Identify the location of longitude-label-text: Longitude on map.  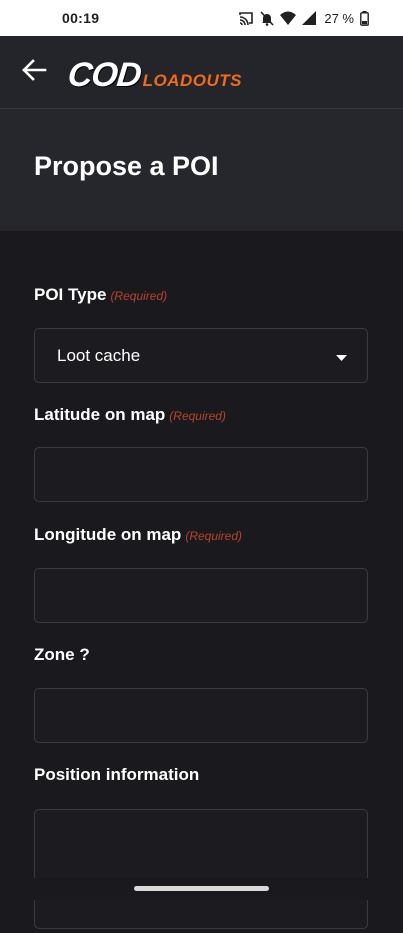
(108, 534).